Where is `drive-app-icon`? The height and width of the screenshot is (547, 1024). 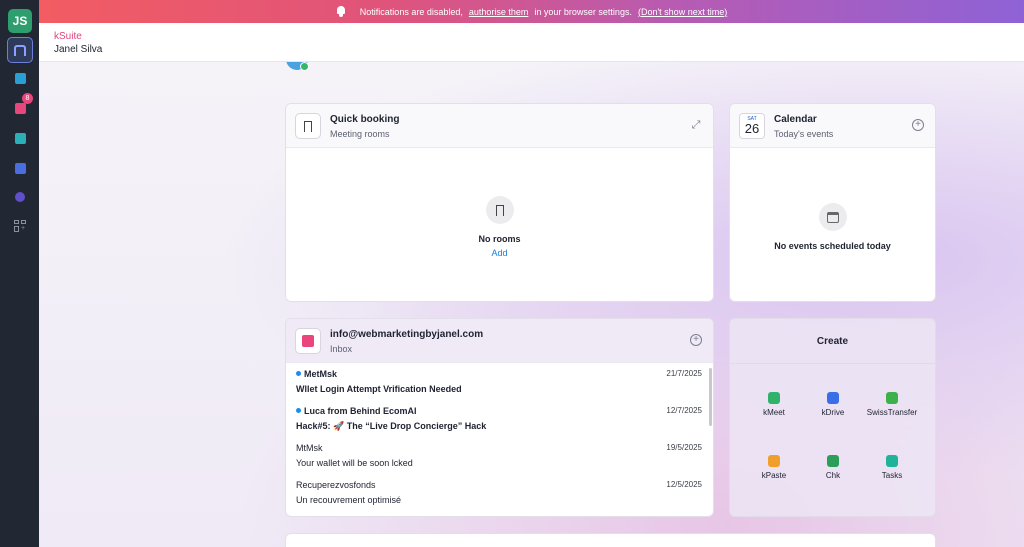
drive-app-icon is located at coordinates (20, 78).